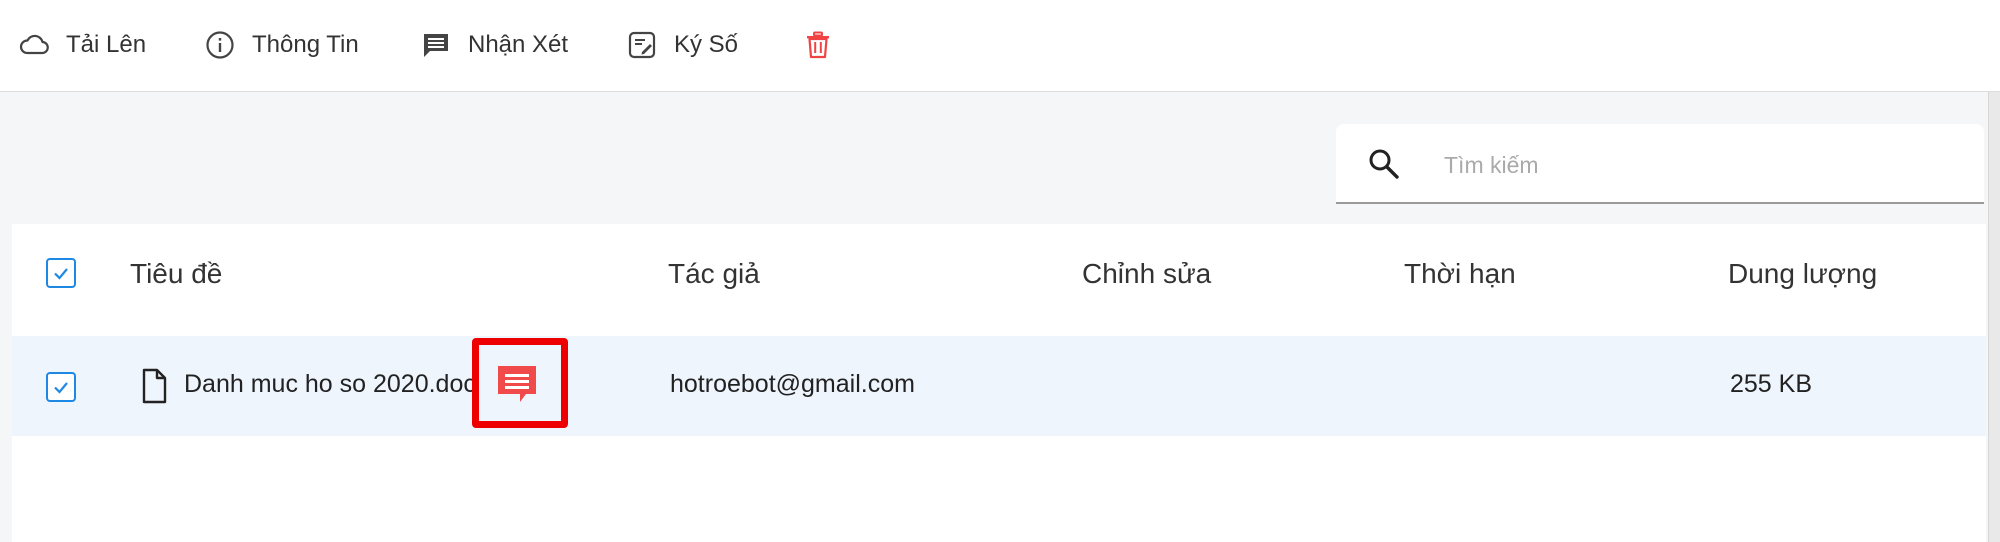  I want to click on info-icon, so click(220, 45).